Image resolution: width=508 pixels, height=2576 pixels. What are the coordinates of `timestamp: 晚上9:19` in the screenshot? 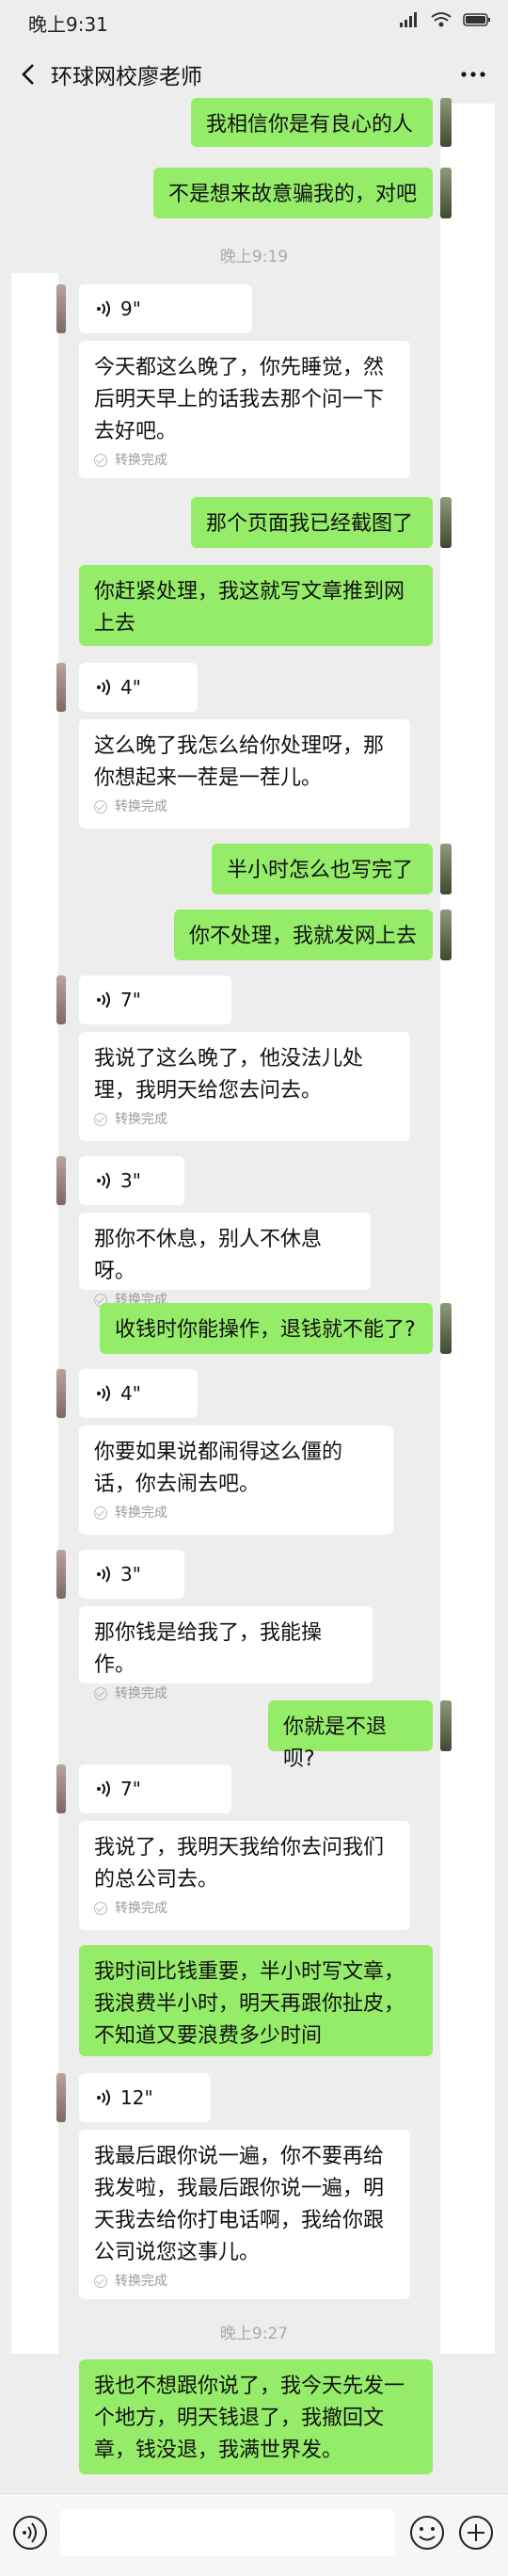 It's located at (254, 257).